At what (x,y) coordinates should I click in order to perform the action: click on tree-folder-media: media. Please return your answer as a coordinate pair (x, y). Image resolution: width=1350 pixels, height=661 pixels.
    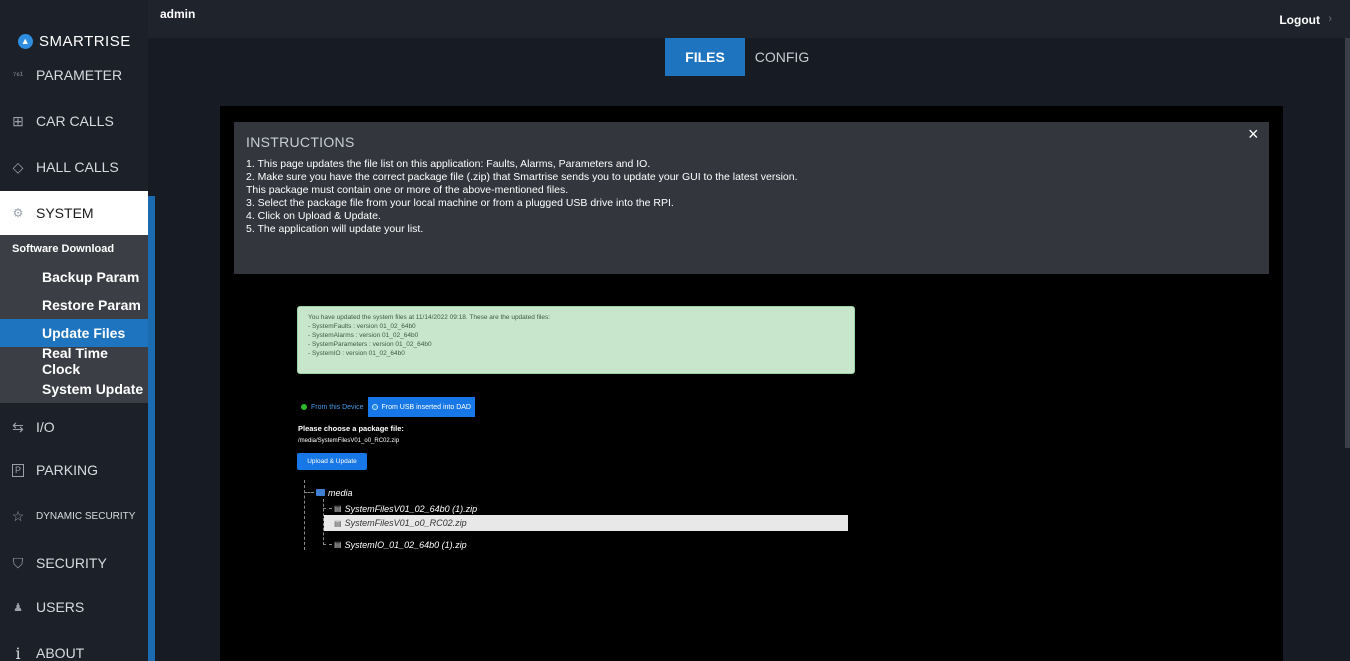
    Looking at the image, I should click on (334, 492).